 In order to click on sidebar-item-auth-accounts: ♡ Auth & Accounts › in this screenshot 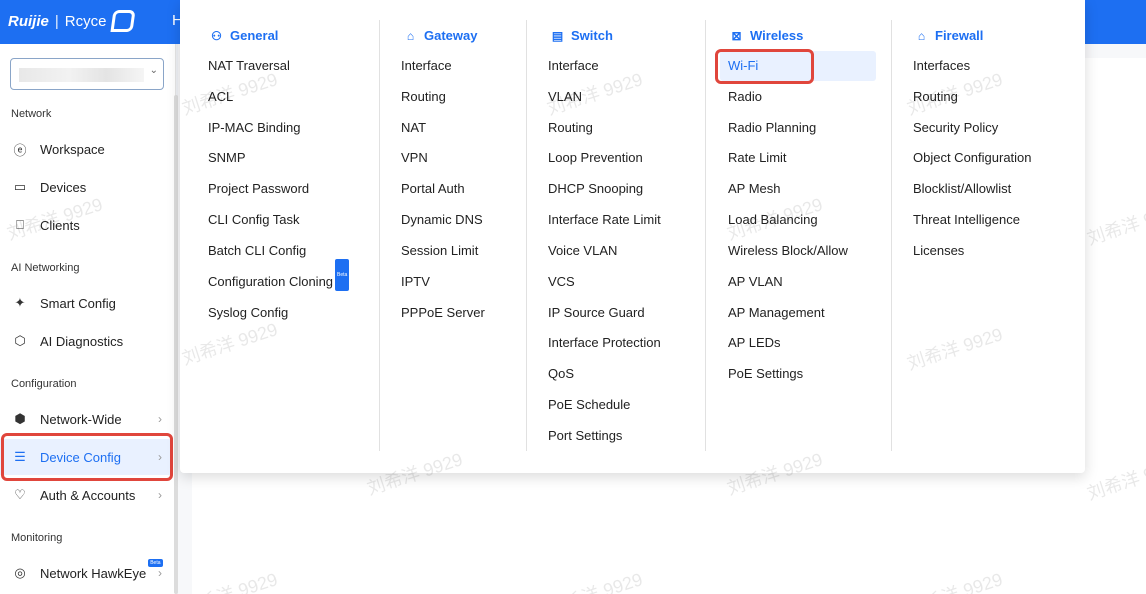, I will do `click(86, 495)`.